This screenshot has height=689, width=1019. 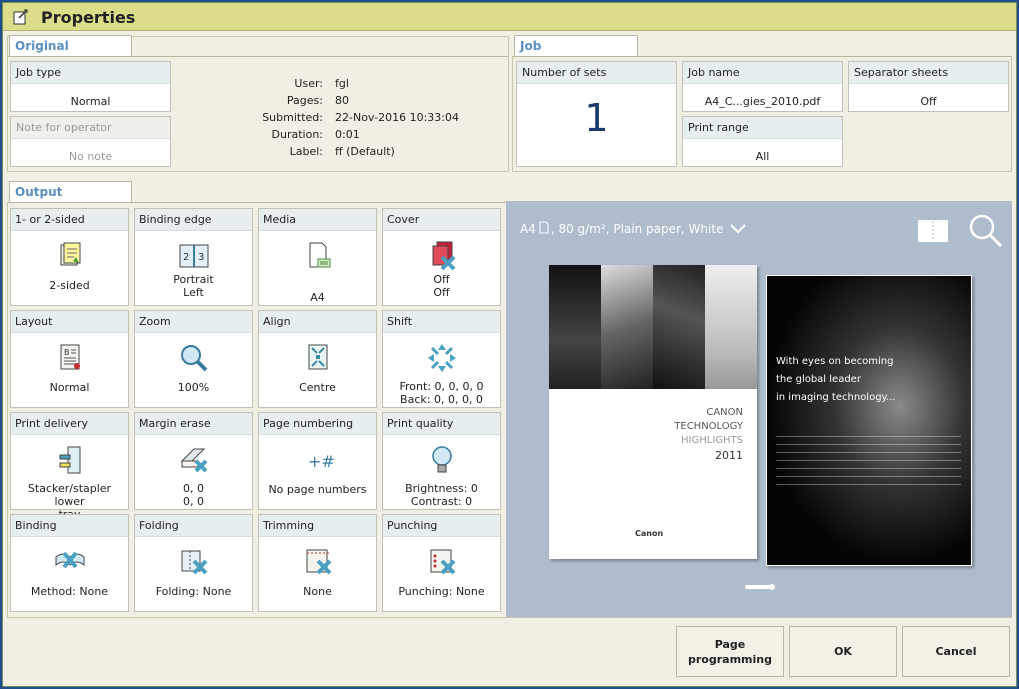 I want to click on canon-logo: Canon, so click(x=649, y=533).